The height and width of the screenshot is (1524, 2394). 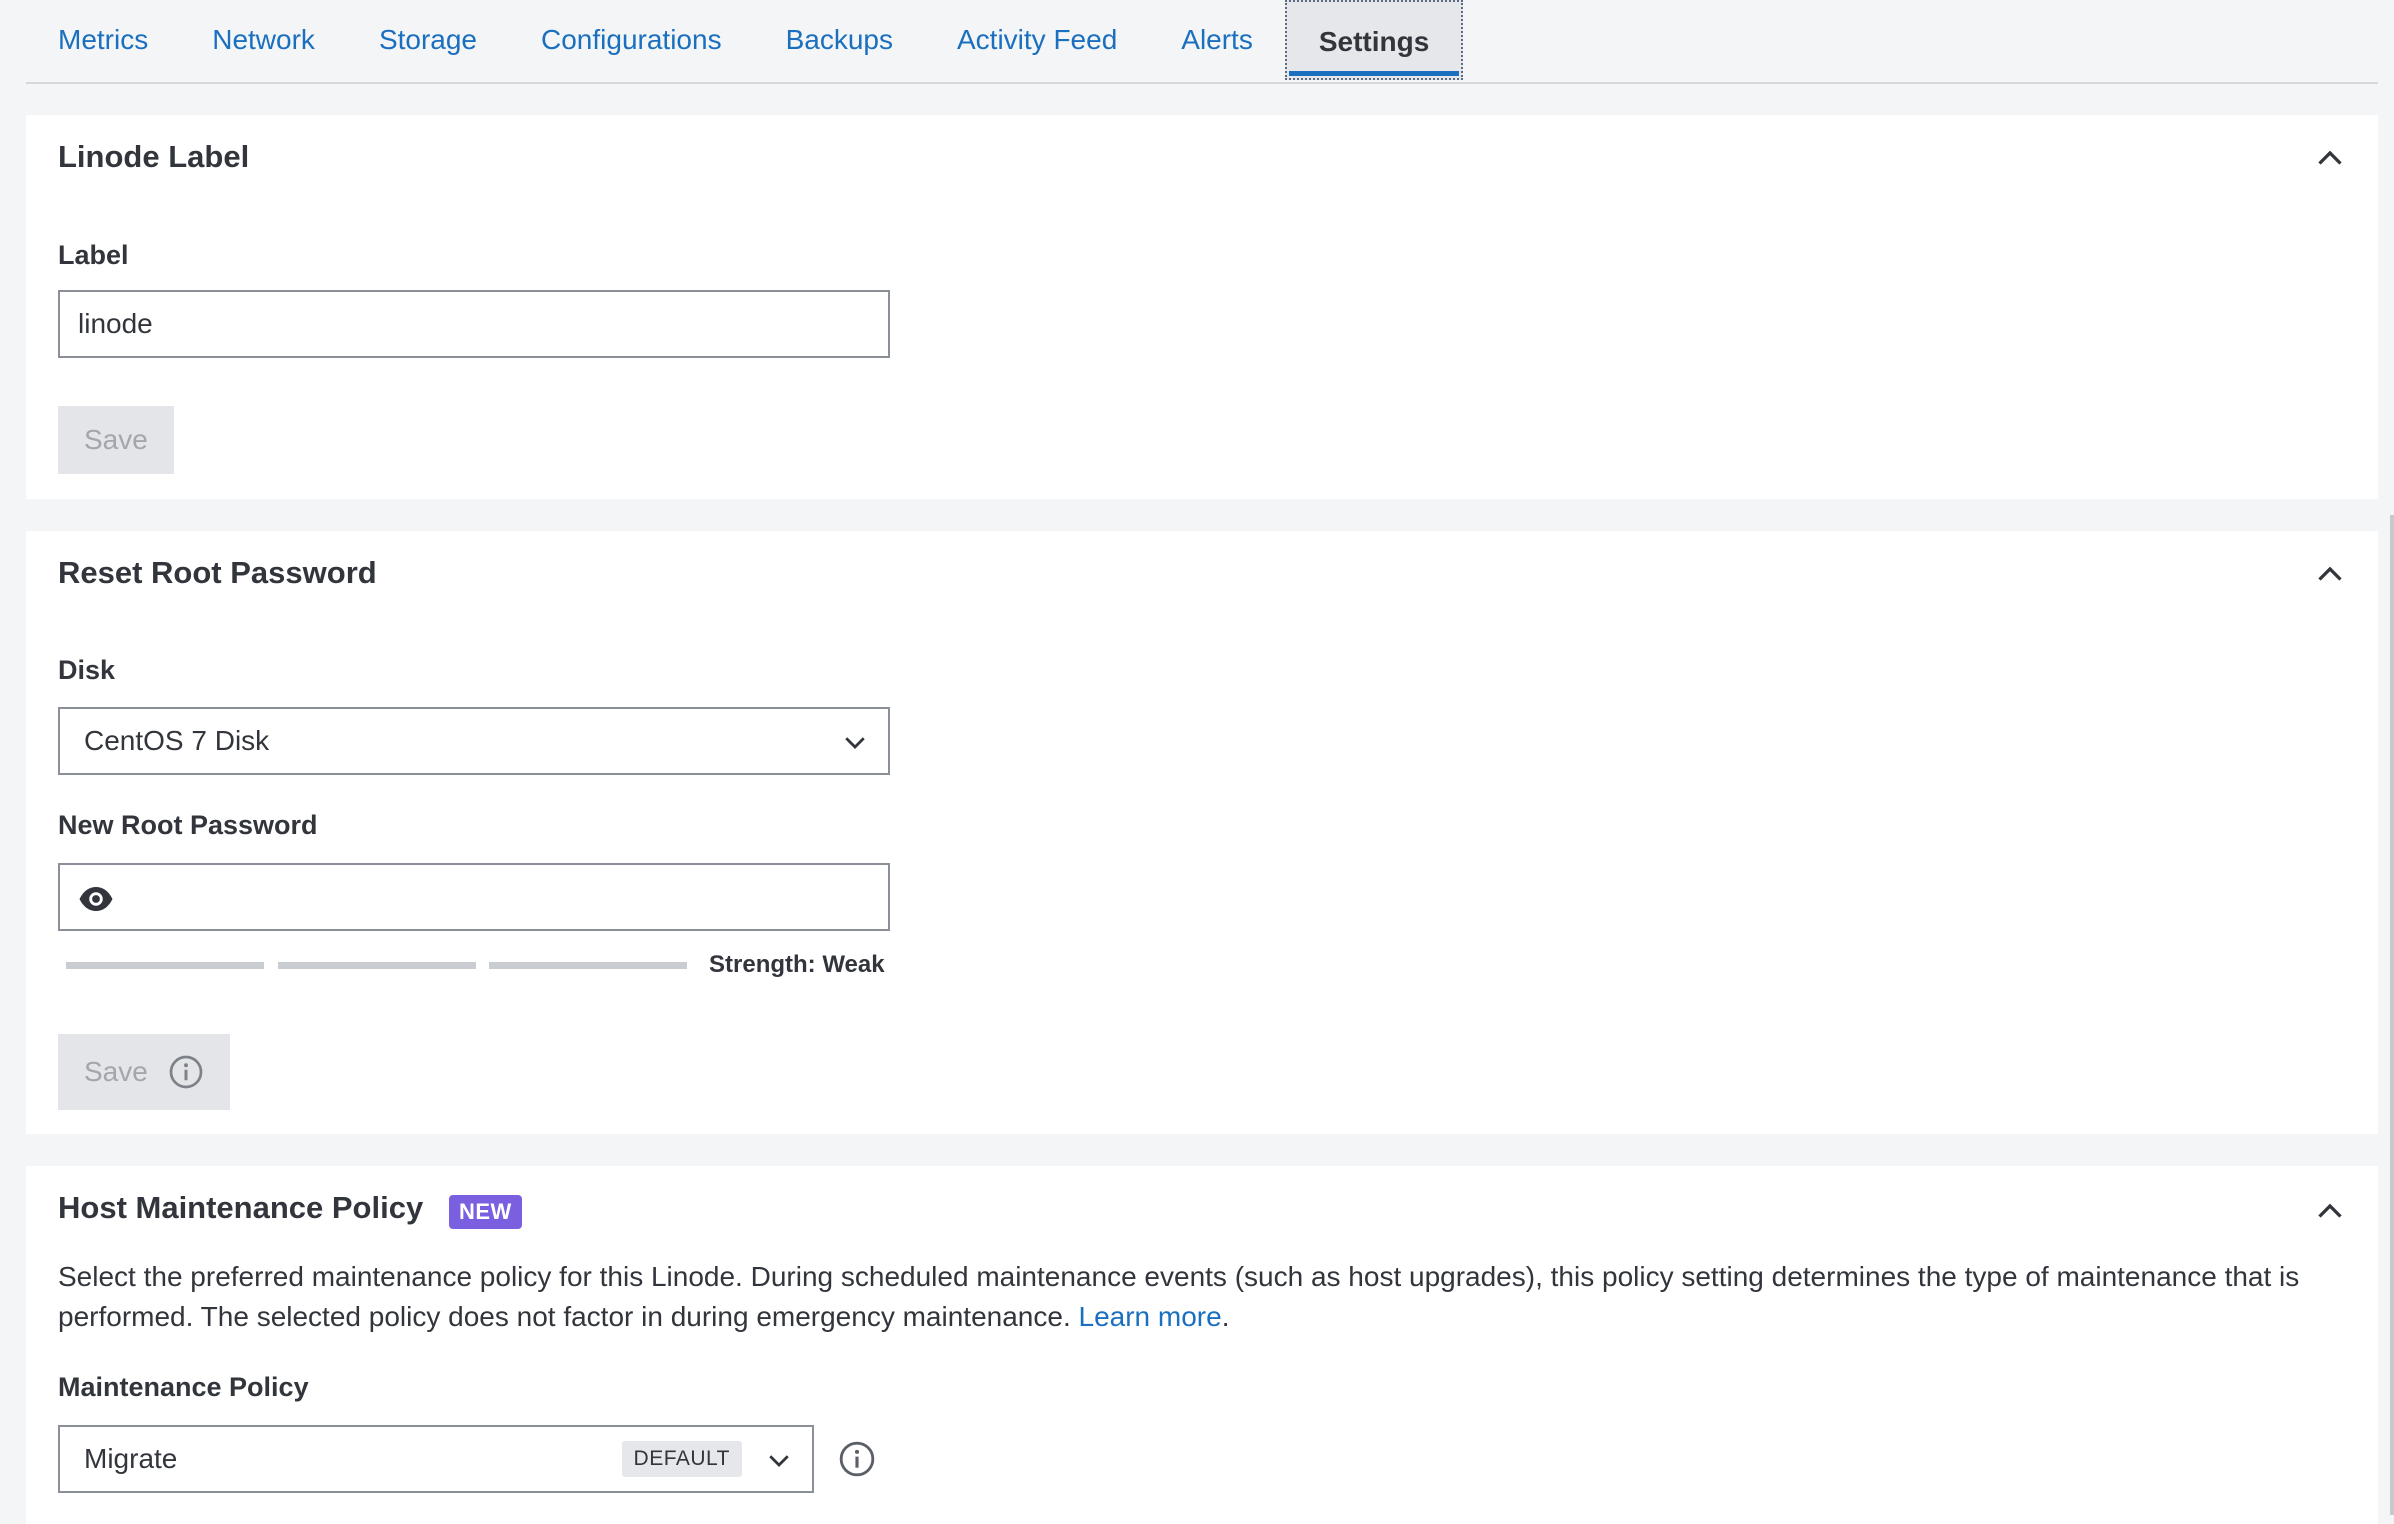 I want to click on tab-settings: Settings, so click(x=1374, y=40).